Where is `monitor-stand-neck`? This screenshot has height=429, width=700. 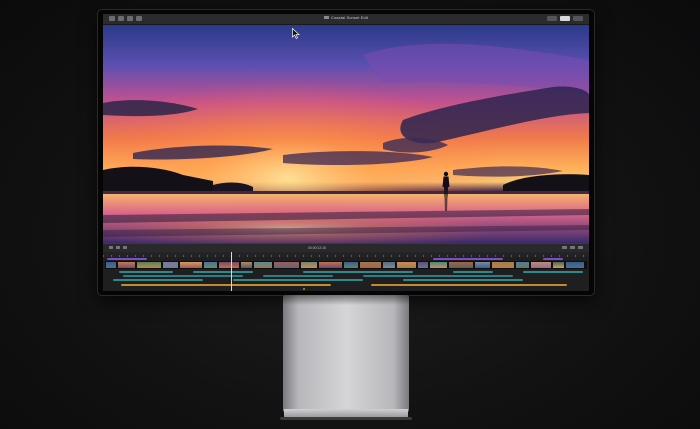 monitor-stand-neck is located at coordinates (346, 353).